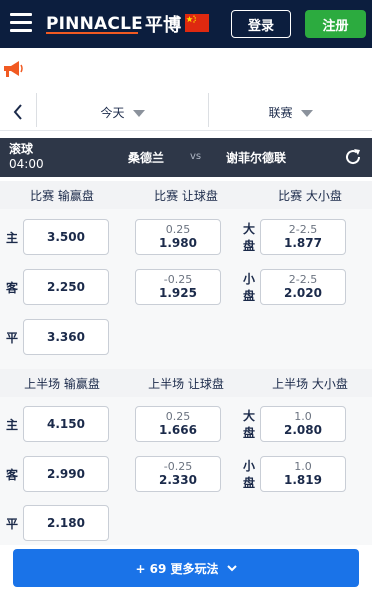 The width and height of the screenshot is (372, 593). What do you see at coordinates (178, 293) in the screenshot?
I see `odds-value: 1.925` at bounding box center [178, 293].